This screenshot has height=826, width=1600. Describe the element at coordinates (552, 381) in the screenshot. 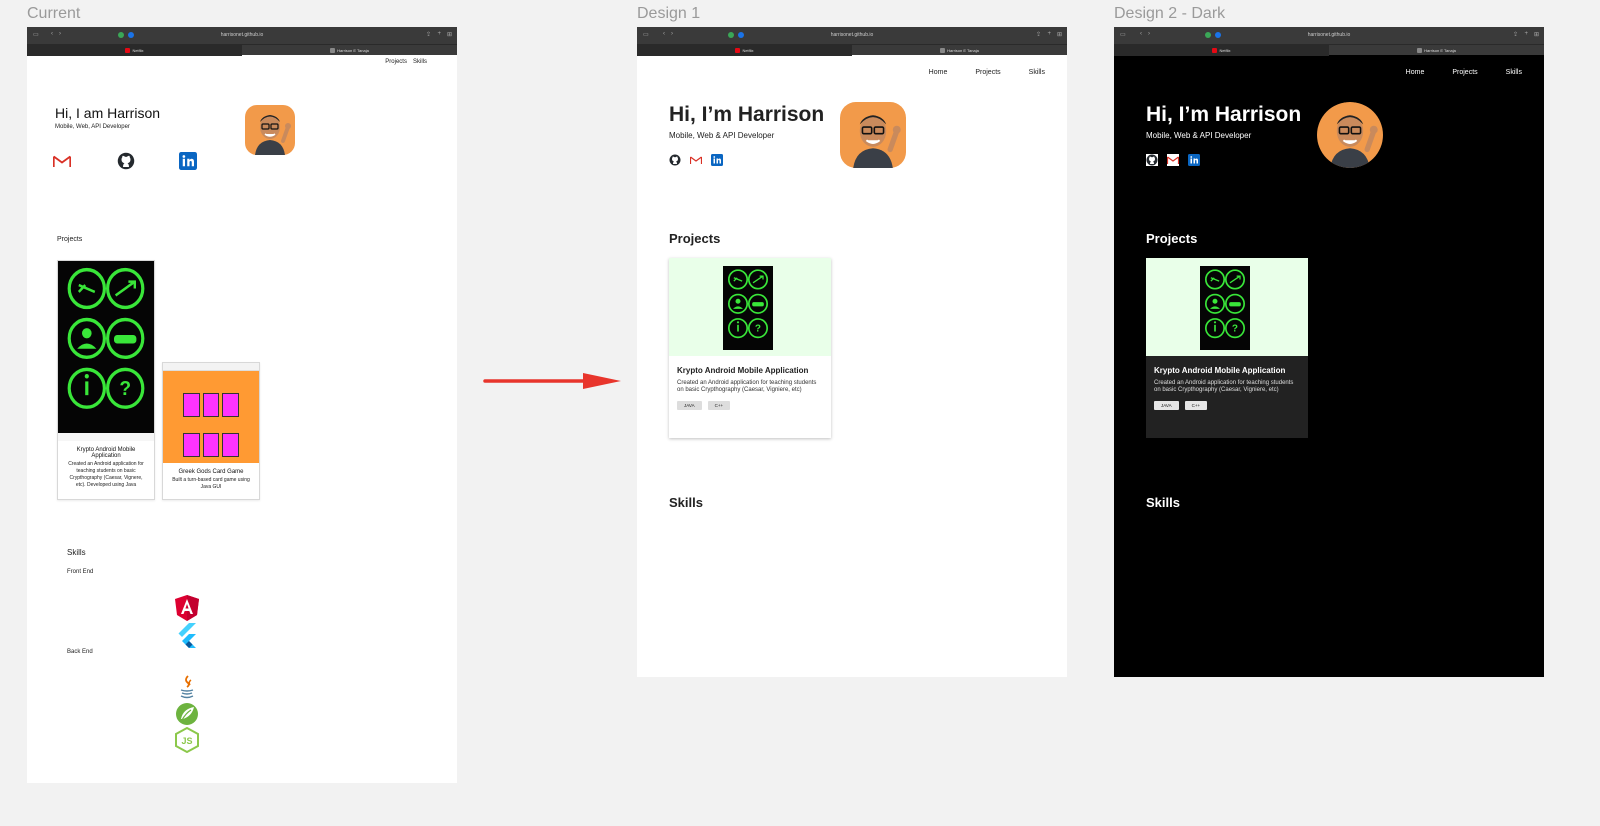

I see `arrow-icon` at that location.